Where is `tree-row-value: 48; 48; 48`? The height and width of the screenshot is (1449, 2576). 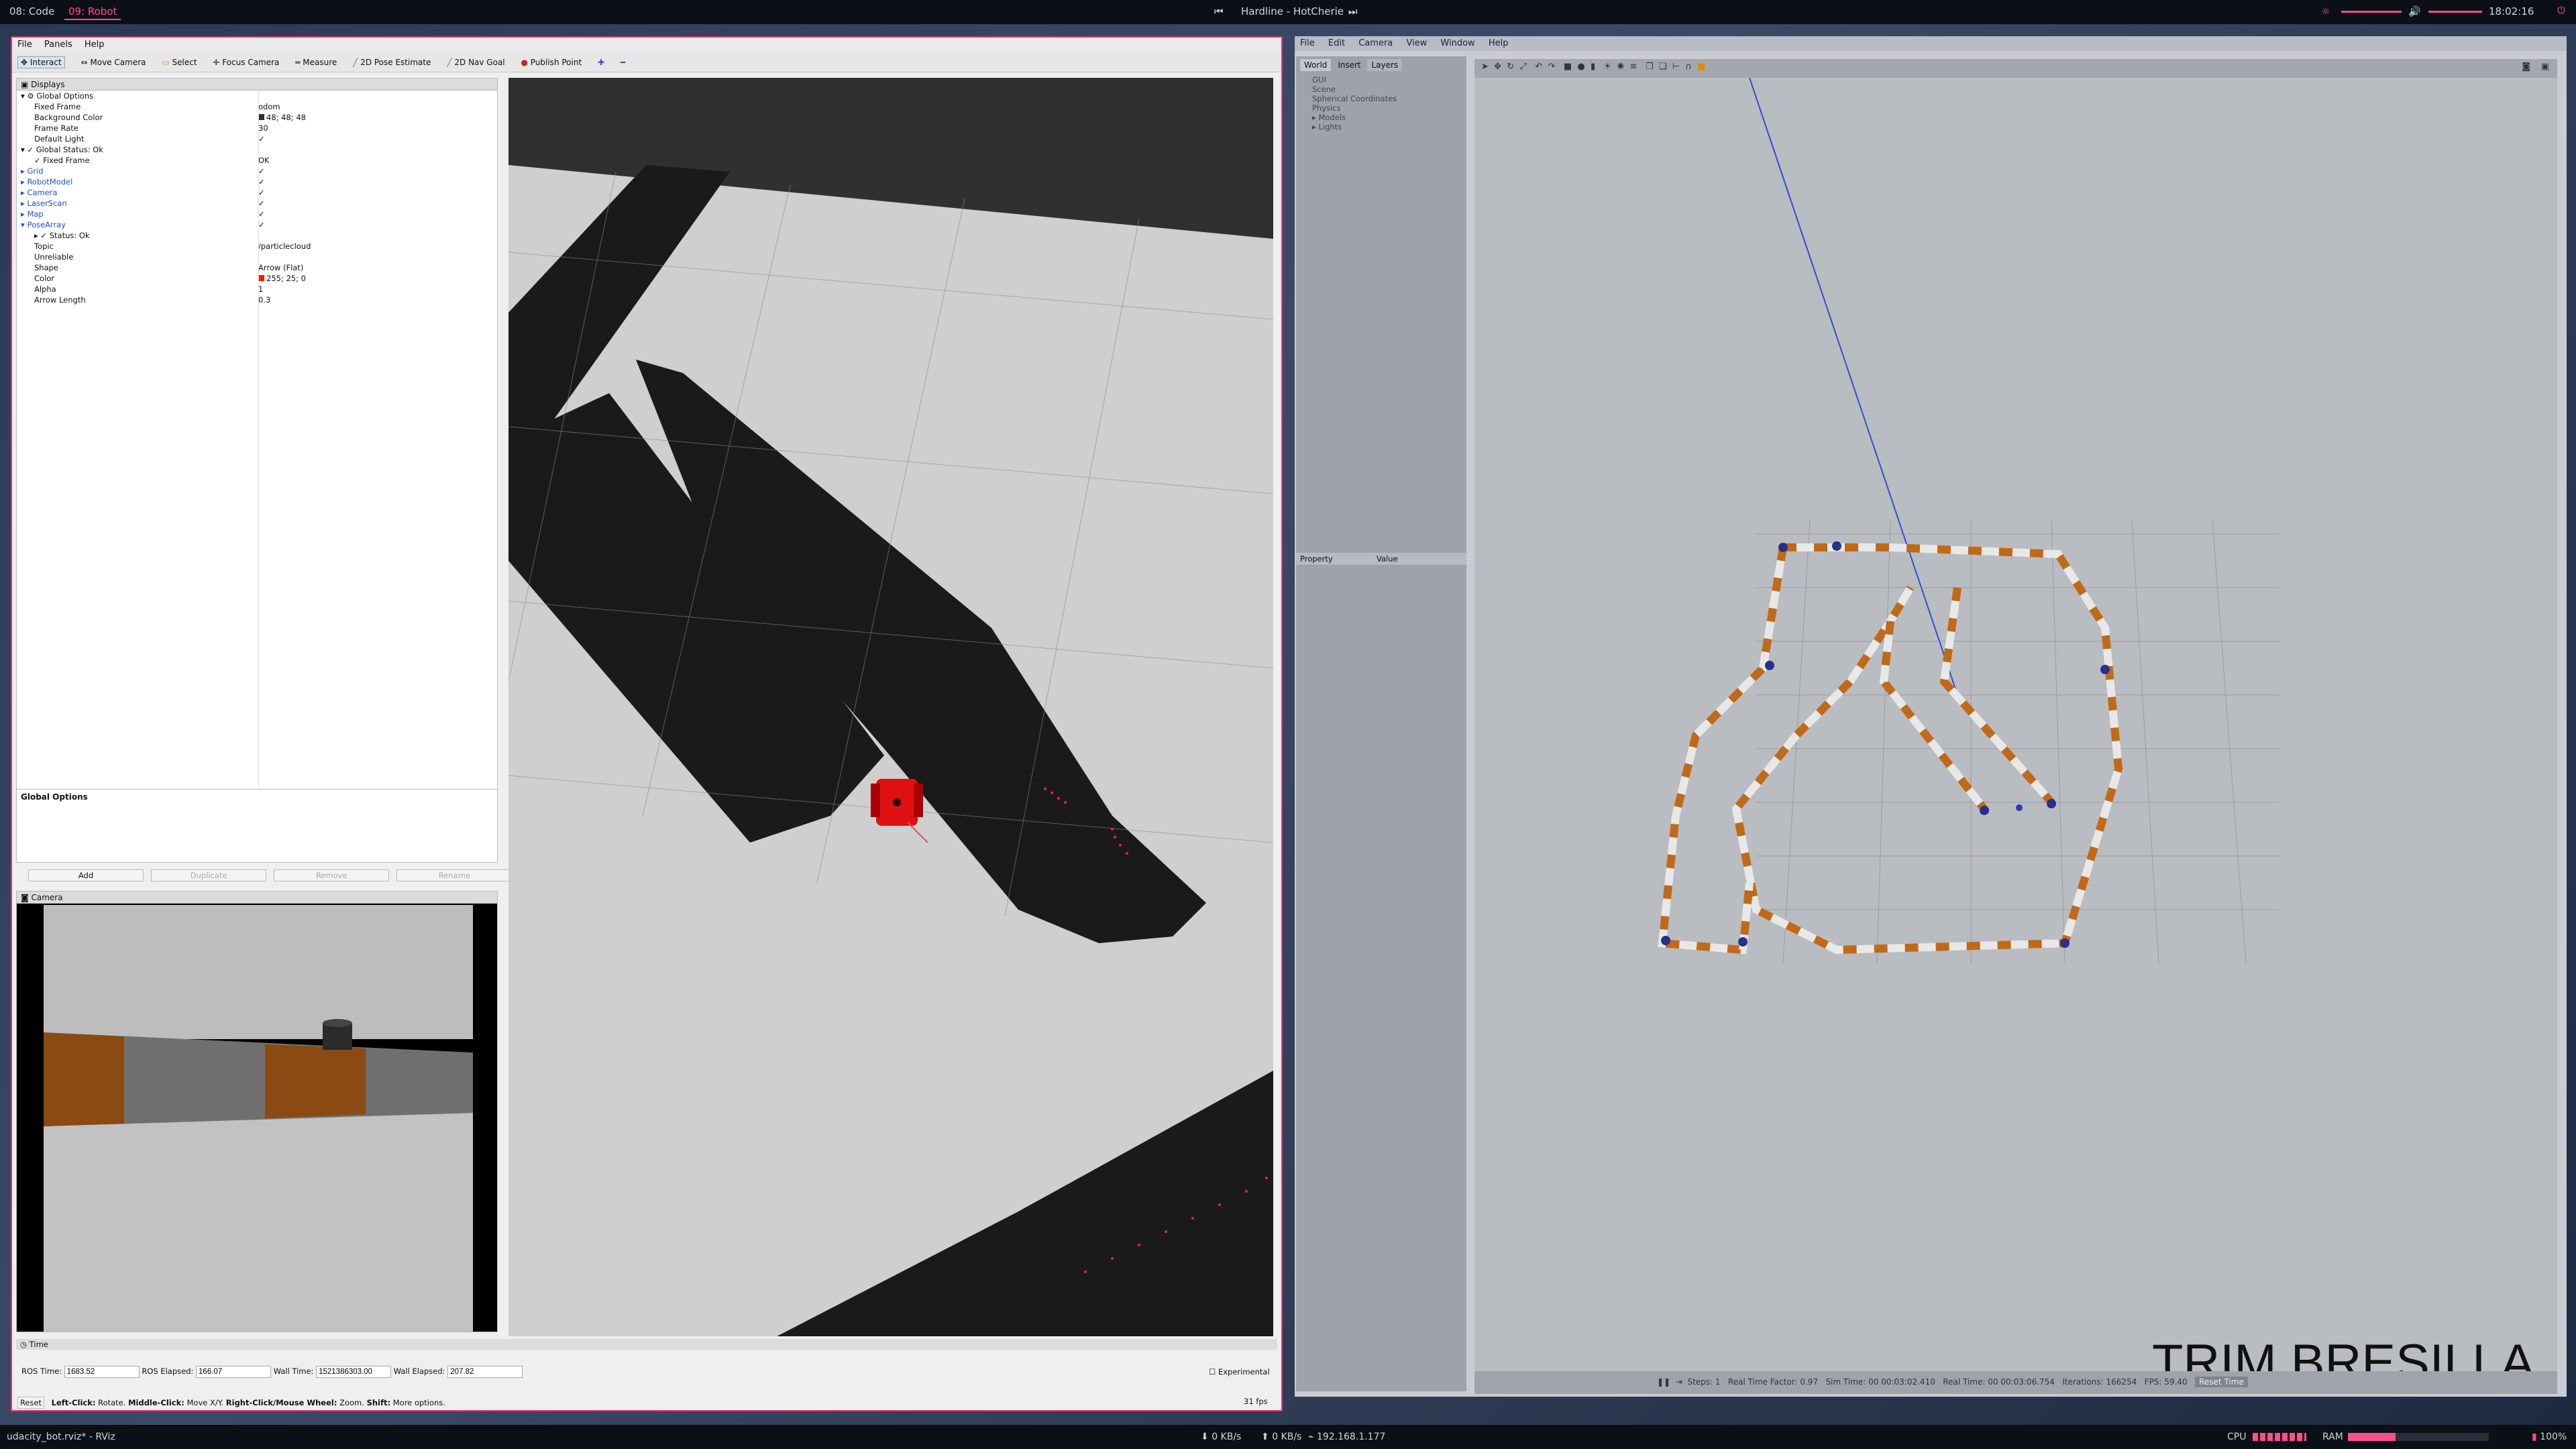
tree-row-value: 48; 48; 48 is located at coordinates (282, 117).